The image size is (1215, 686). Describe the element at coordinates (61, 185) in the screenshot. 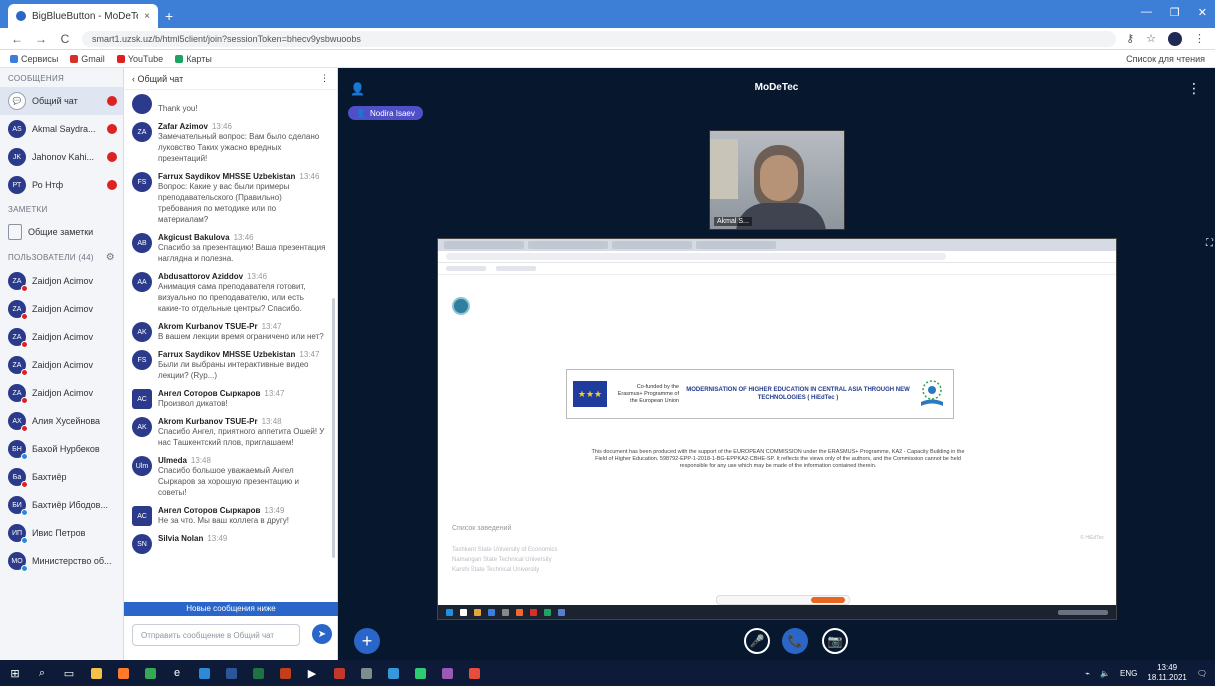

I see `sidebar-chat-item: РТ Ро Нтф` at that location.